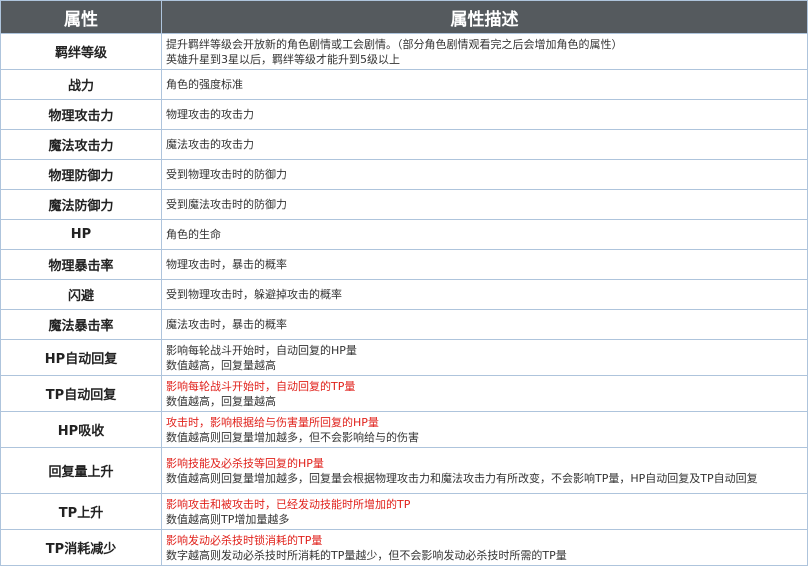 This screenshot has height=571, width=808. Describe the element at coordinates (81, 324) in the screenshot. I see `attribute-name: 魔法暴击率` at that location.